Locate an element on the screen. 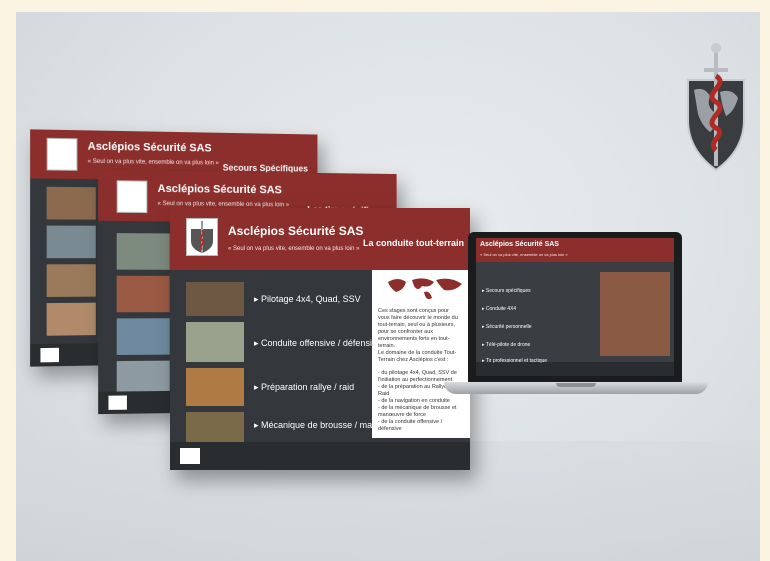 This screenshot has width=770, height=561. menu-item: ▸ Préparation rallye / raid is located at coordinates (304, 387).